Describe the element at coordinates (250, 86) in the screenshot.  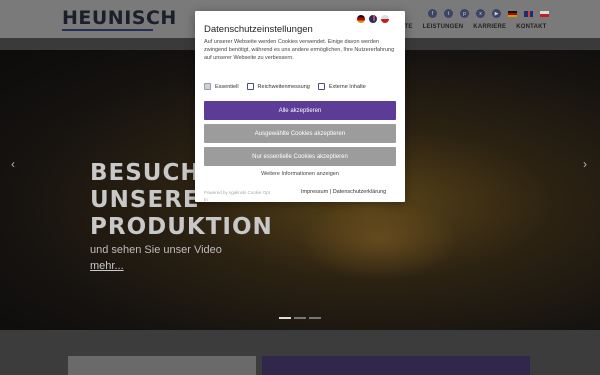
I see `checkbox-reichweitenmessung` at that location.